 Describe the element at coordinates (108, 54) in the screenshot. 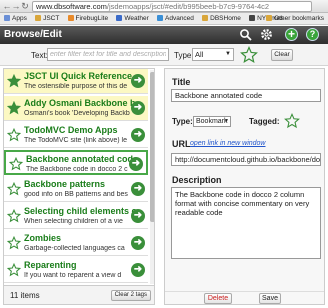

I see `filter-text-input` at that location.